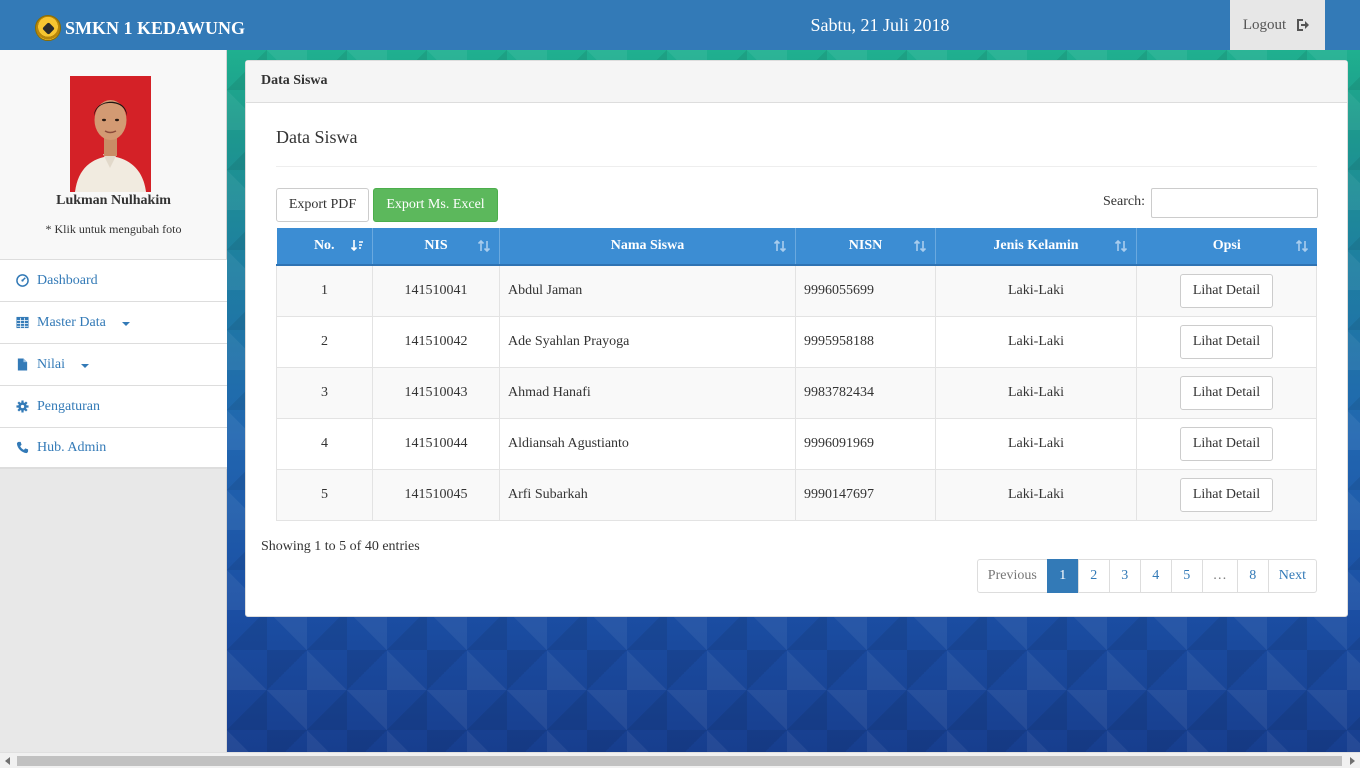  What do you see at coordinates (22, 406) in the screenshot?
I see `gear-icon` at bounding box center [22, 406].